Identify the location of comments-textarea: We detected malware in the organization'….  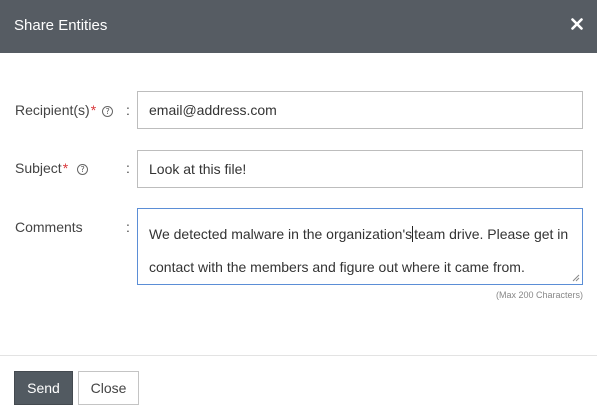
(360, 246).